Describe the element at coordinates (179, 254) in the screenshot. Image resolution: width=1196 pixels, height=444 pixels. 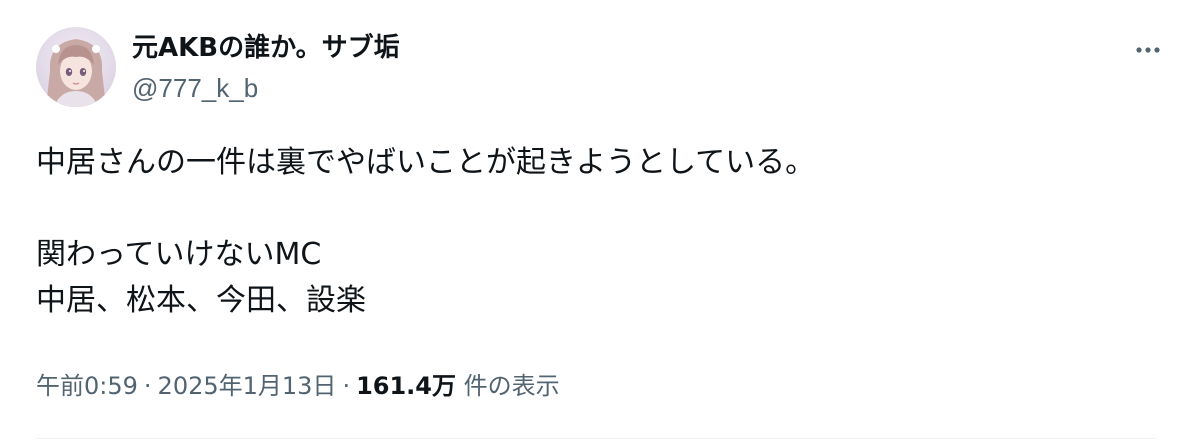
I see `tweet-text-line: 関わっていけないMC` at that location.